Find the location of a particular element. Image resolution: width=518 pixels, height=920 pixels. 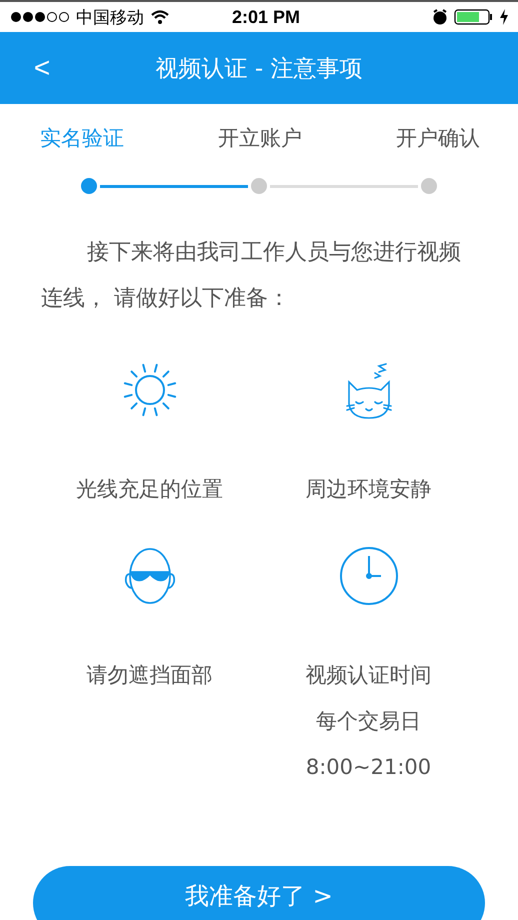

step-label: 开户确认 is located at coordinates (437, 138).